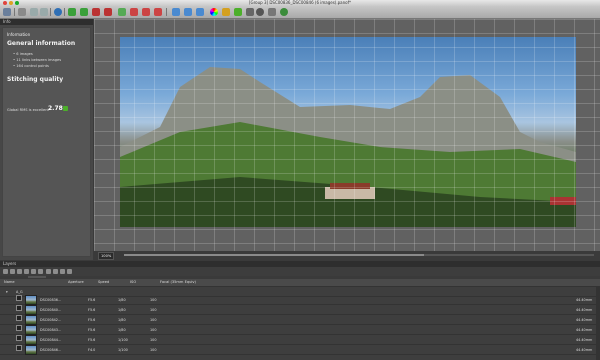  What do you see at coordinates (122, 12) in the screenshot?
I see `rotate-icon` at bounding box center [122, 12].